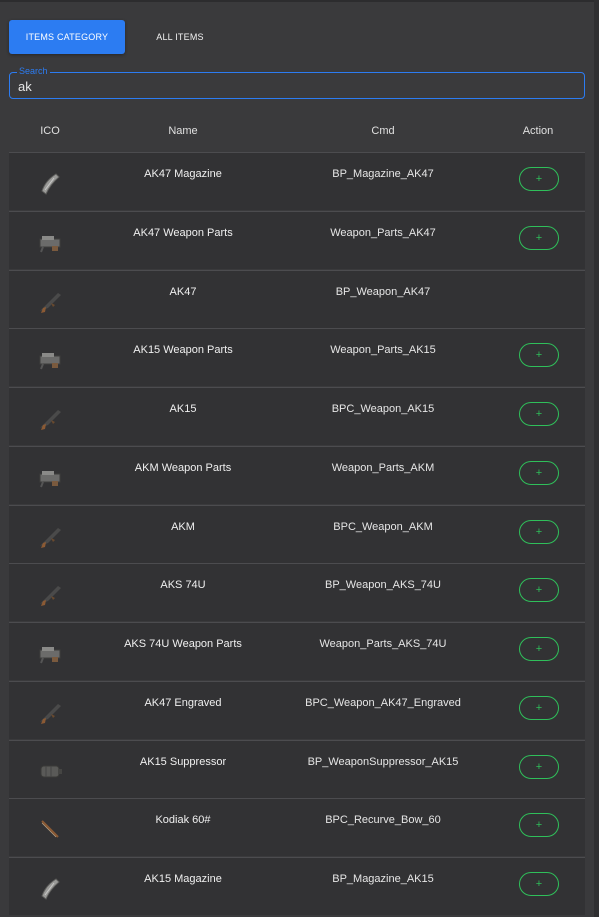 The width and height of the screenshot is (599, 917). What do you see at coordinates (383, 291) in the screenshot?
I see `item-cmd: BP_Weapon_AK47` at bounding box center [383, 291].